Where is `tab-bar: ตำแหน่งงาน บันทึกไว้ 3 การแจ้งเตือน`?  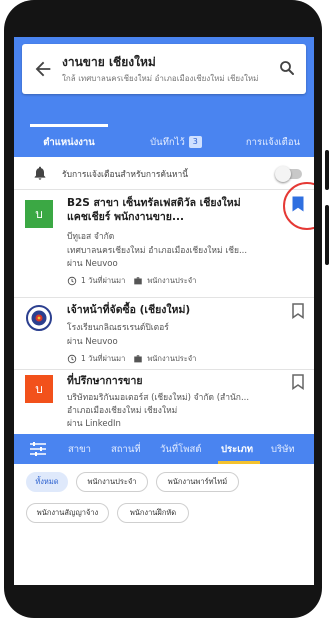
tab-bar: ตำแหน่งงาน บันทึกไว้ 3 การแจ้งเตือน is located at coordinates (164, 142).